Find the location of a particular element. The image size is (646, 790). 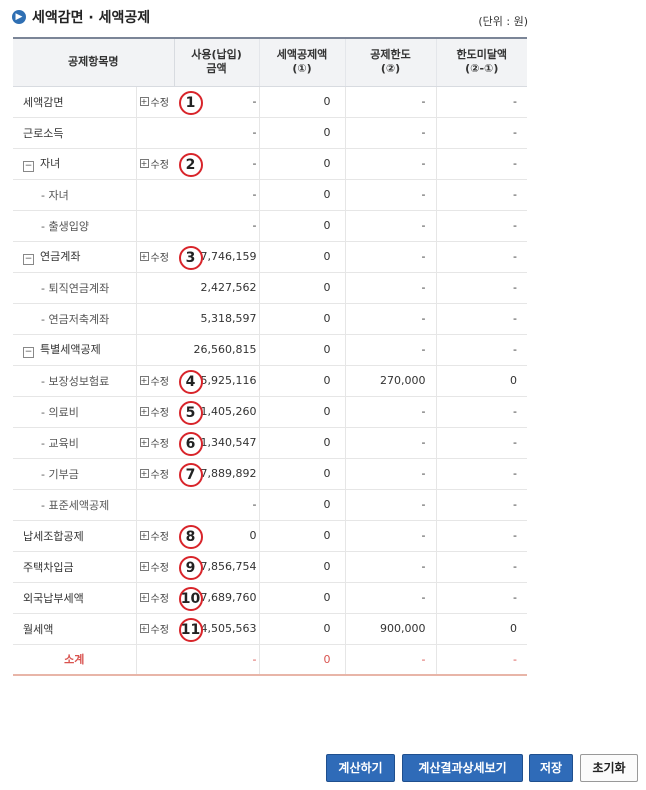

total-row: 소계 -0- - is located at coordinates (270, 660).